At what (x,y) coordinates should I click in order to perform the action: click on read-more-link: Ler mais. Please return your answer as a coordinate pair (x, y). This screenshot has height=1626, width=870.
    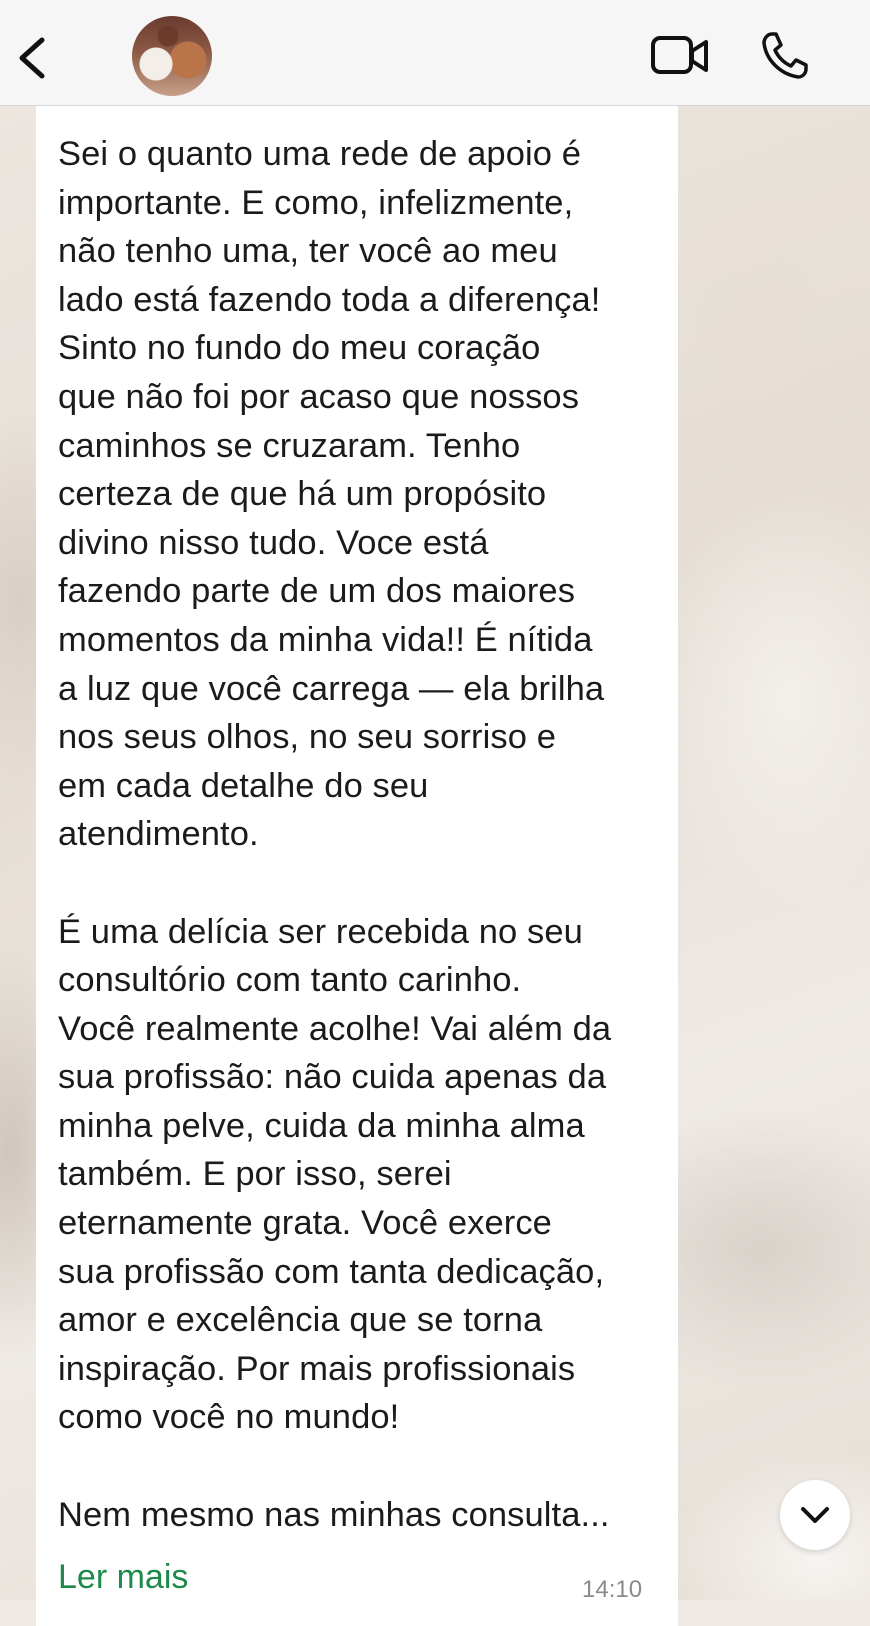
    Looking at the image, I should click on (123, 1577).